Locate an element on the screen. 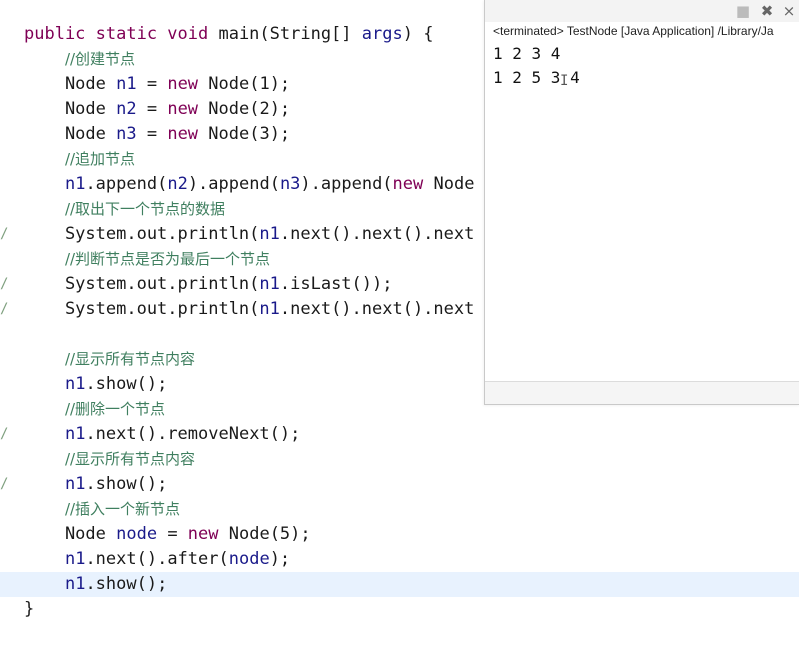 The width and height of the screenshot is (799, 648). code-comment: //判断节点是否为最后一个节点 is located at coordinates (167, 259).